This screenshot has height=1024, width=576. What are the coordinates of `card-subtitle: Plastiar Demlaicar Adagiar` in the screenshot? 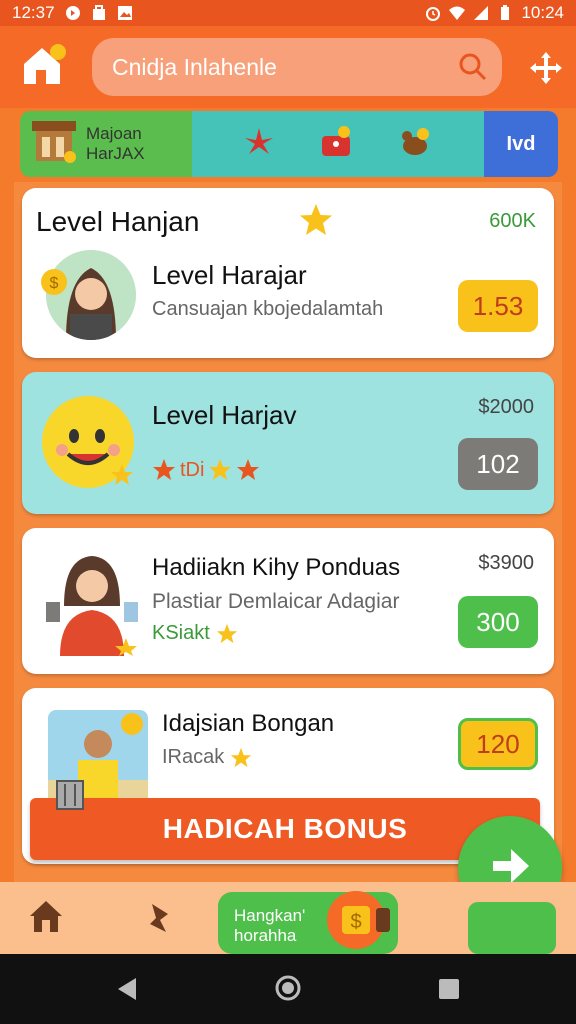 It's located at (276, 601).